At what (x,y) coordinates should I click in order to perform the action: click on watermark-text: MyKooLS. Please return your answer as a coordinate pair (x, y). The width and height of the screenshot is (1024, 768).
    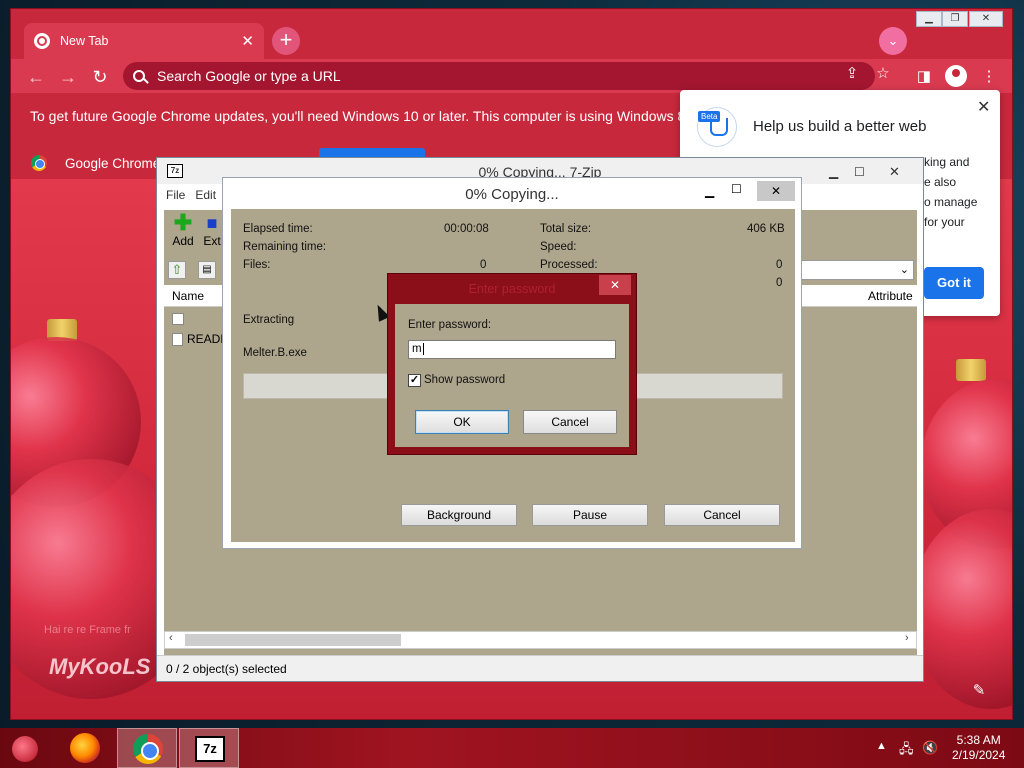
    Looking at the image, I should click on (100, 666).